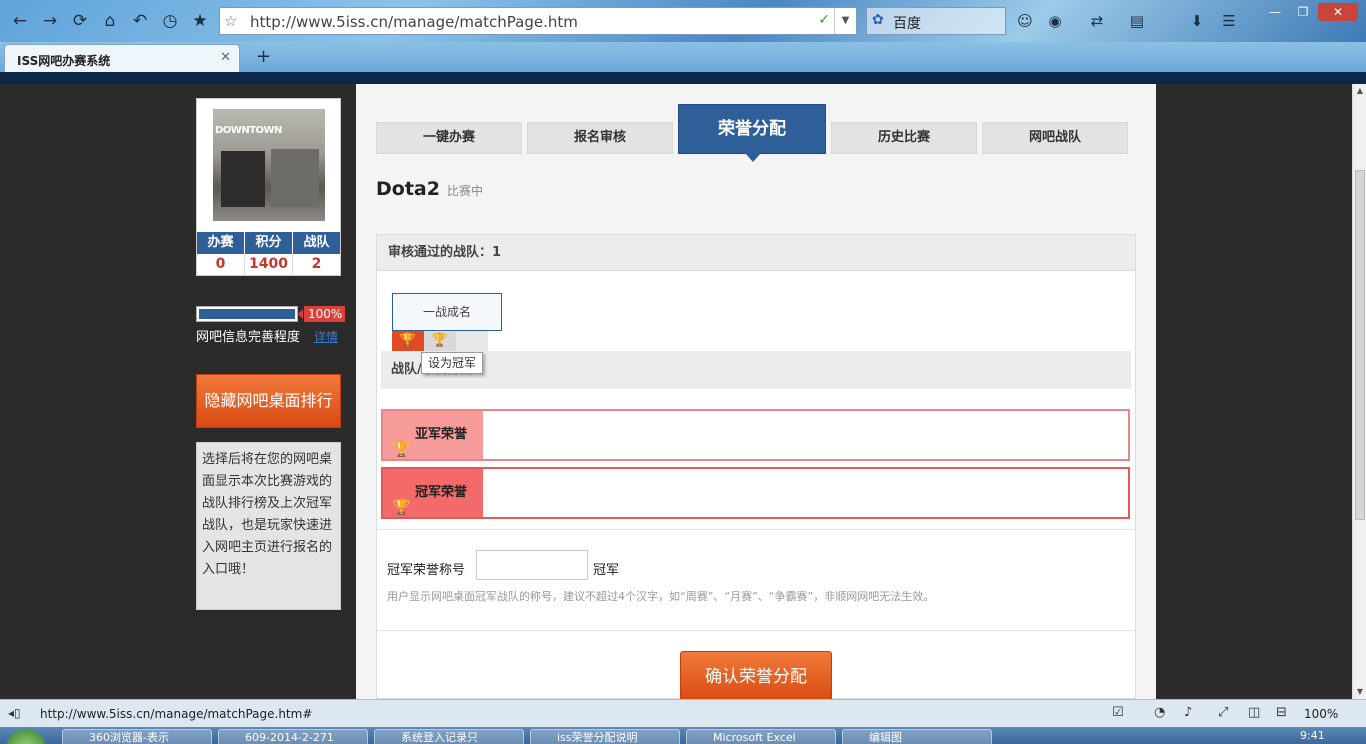 The width and height of the screenshot is (1366, 744). What do you see at coordinates (401, 449) in the screenshot?
I see `silver-trophy-icon: 🏆` at bounding box center [401, 449].